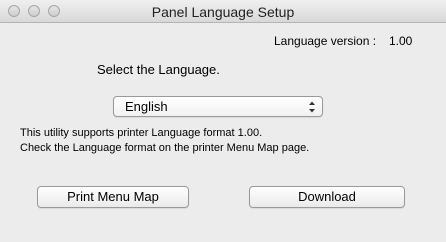  What do you see at coordinates (312, 107) in the screenshot?
I see `up-down-arrows-icon` at bounding box center [312, 107].